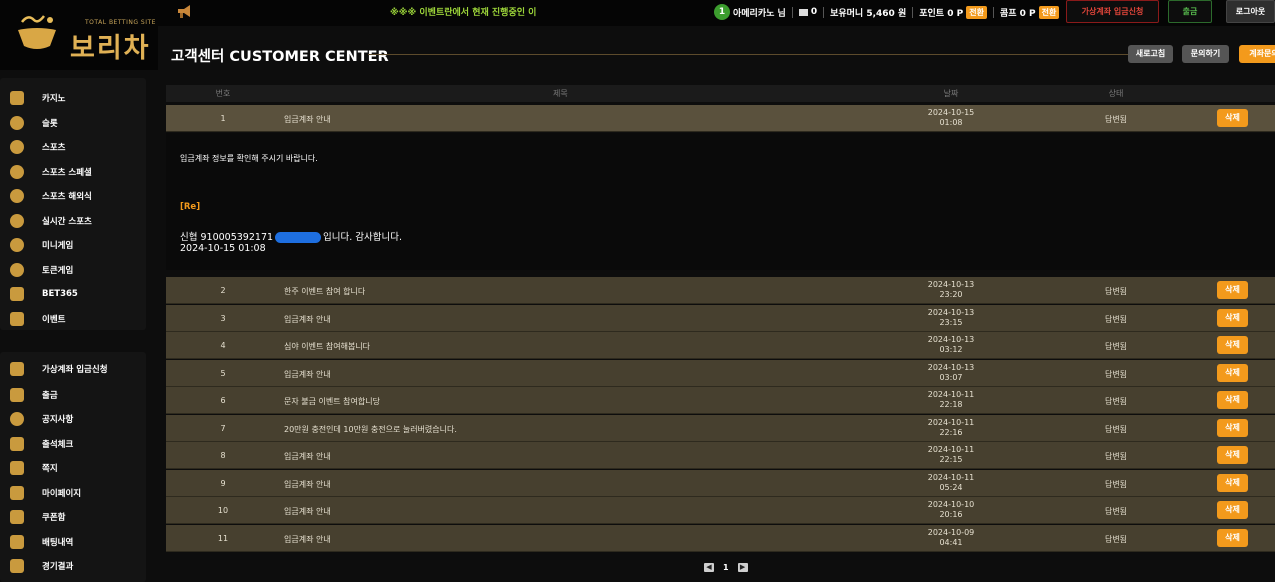 This screenshot has height=582, width=1275. I want to click on row-subject: 심야 이벤트 참여해봅니다, so click(327, 346).